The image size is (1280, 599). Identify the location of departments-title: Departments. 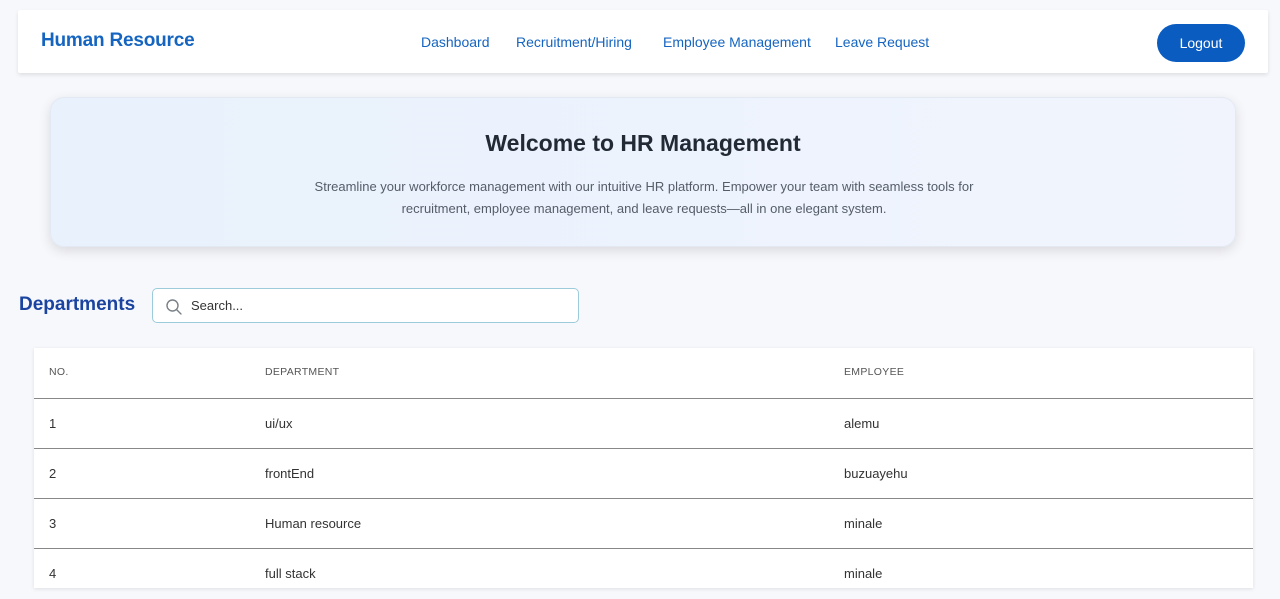
(77, 304).